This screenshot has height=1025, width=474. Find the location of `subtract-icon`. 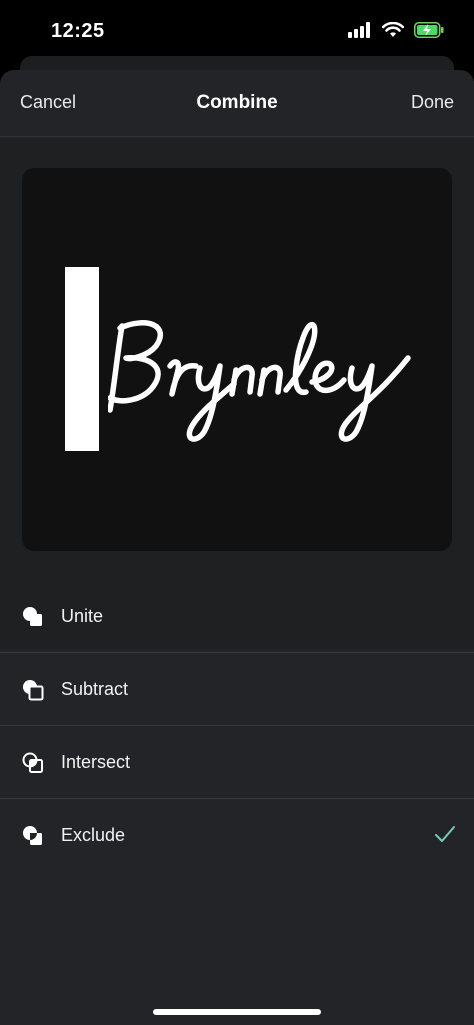

subtract-icon is located at coordinates (33, 690).